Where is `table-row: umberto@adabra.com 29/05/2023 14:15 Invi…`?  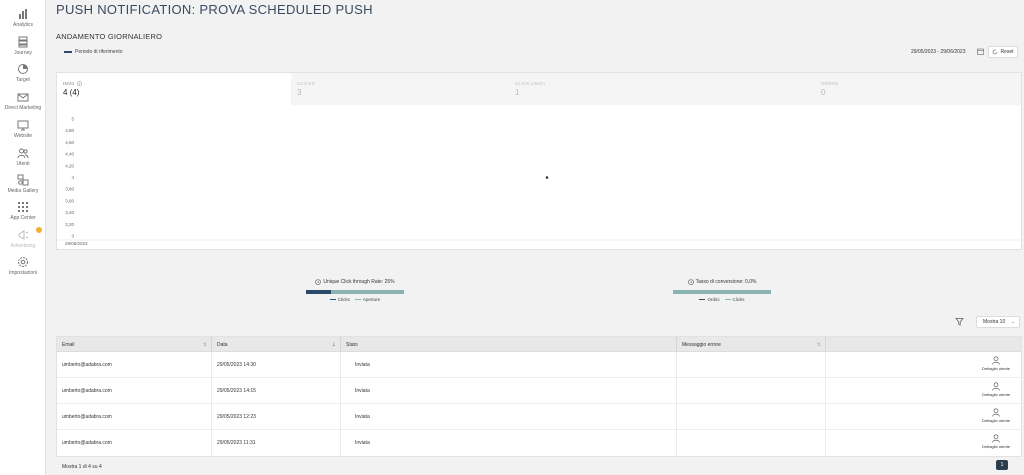
table-row: umberto@adabra.com 29/05/2023 14:15 Invi… is located at coordinates (539, 391).